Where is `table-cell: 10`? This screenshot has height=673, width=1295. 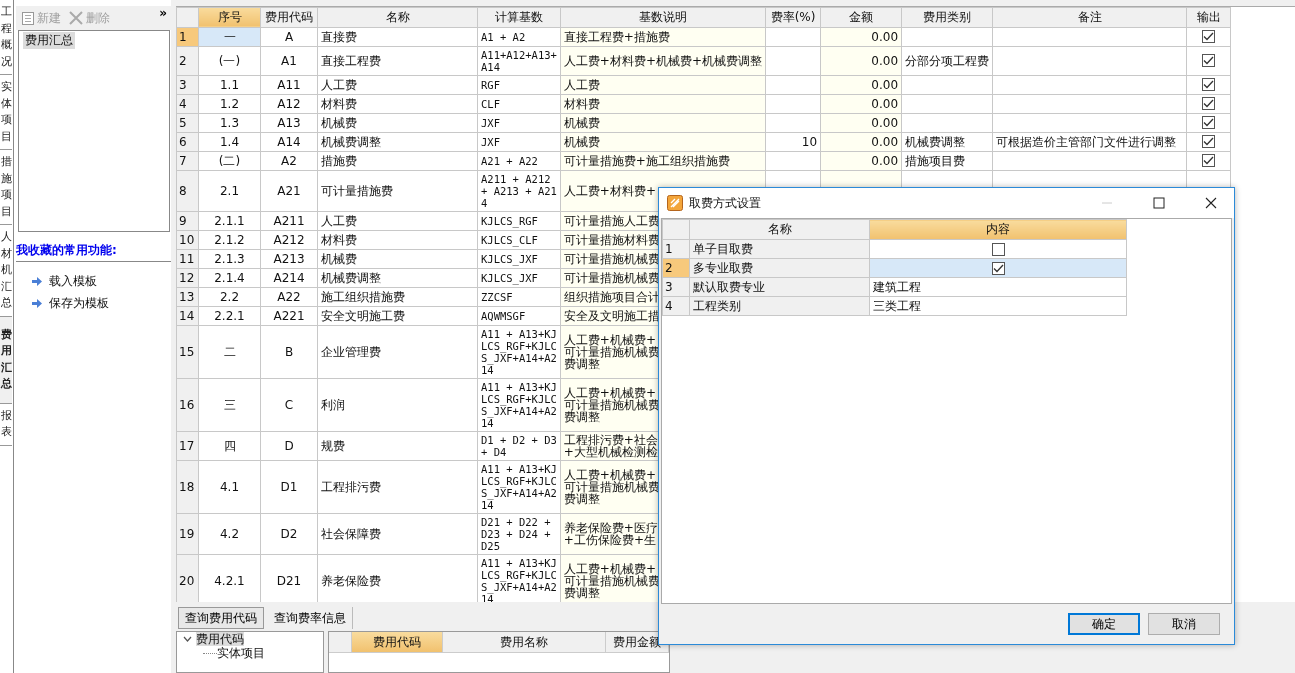
table-cell: 10 is located at coordinates (809, 141).